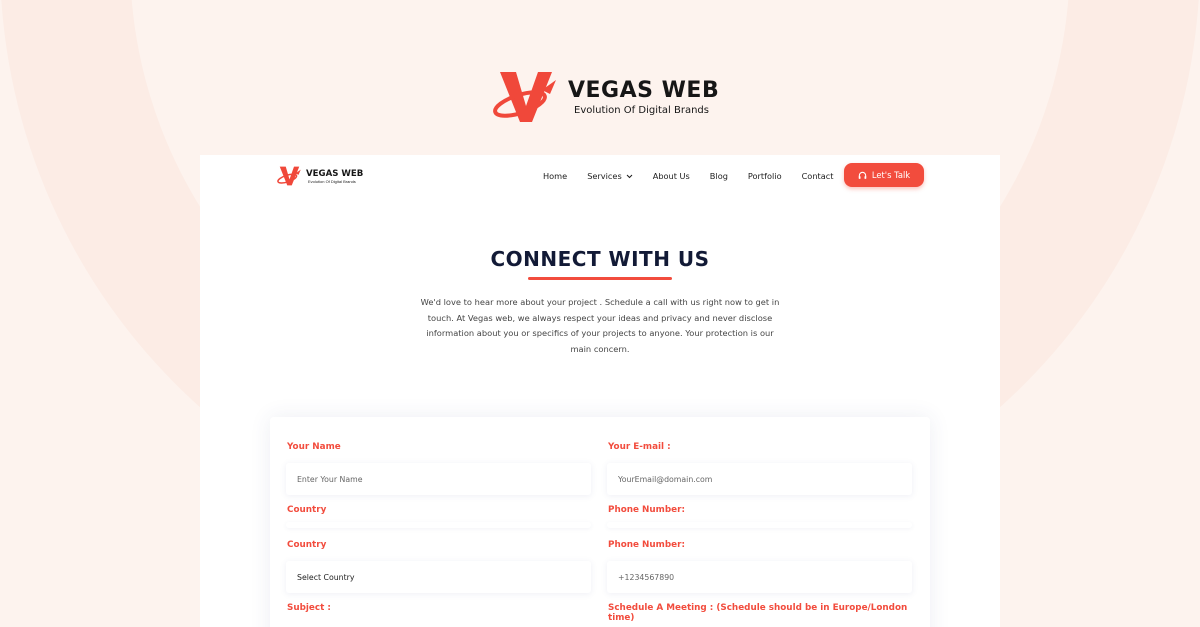 The image size is (1200, 627). Describe the element at coordinates (646, 545) in the screenshot. I see `phone-label-2: Phone Number:` at that location.